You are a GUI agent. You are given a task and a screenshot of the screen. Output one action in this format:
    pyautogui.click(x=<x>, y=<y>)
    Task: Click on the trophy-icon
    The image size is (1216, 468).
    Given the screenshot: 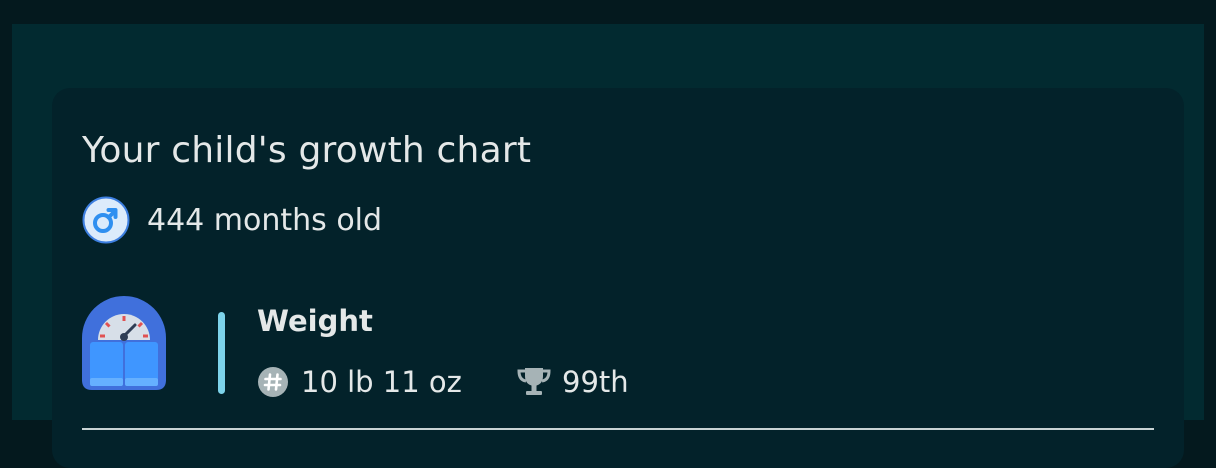 What is the action you would take?
    pyautogui.click(x=534, y=381)
    